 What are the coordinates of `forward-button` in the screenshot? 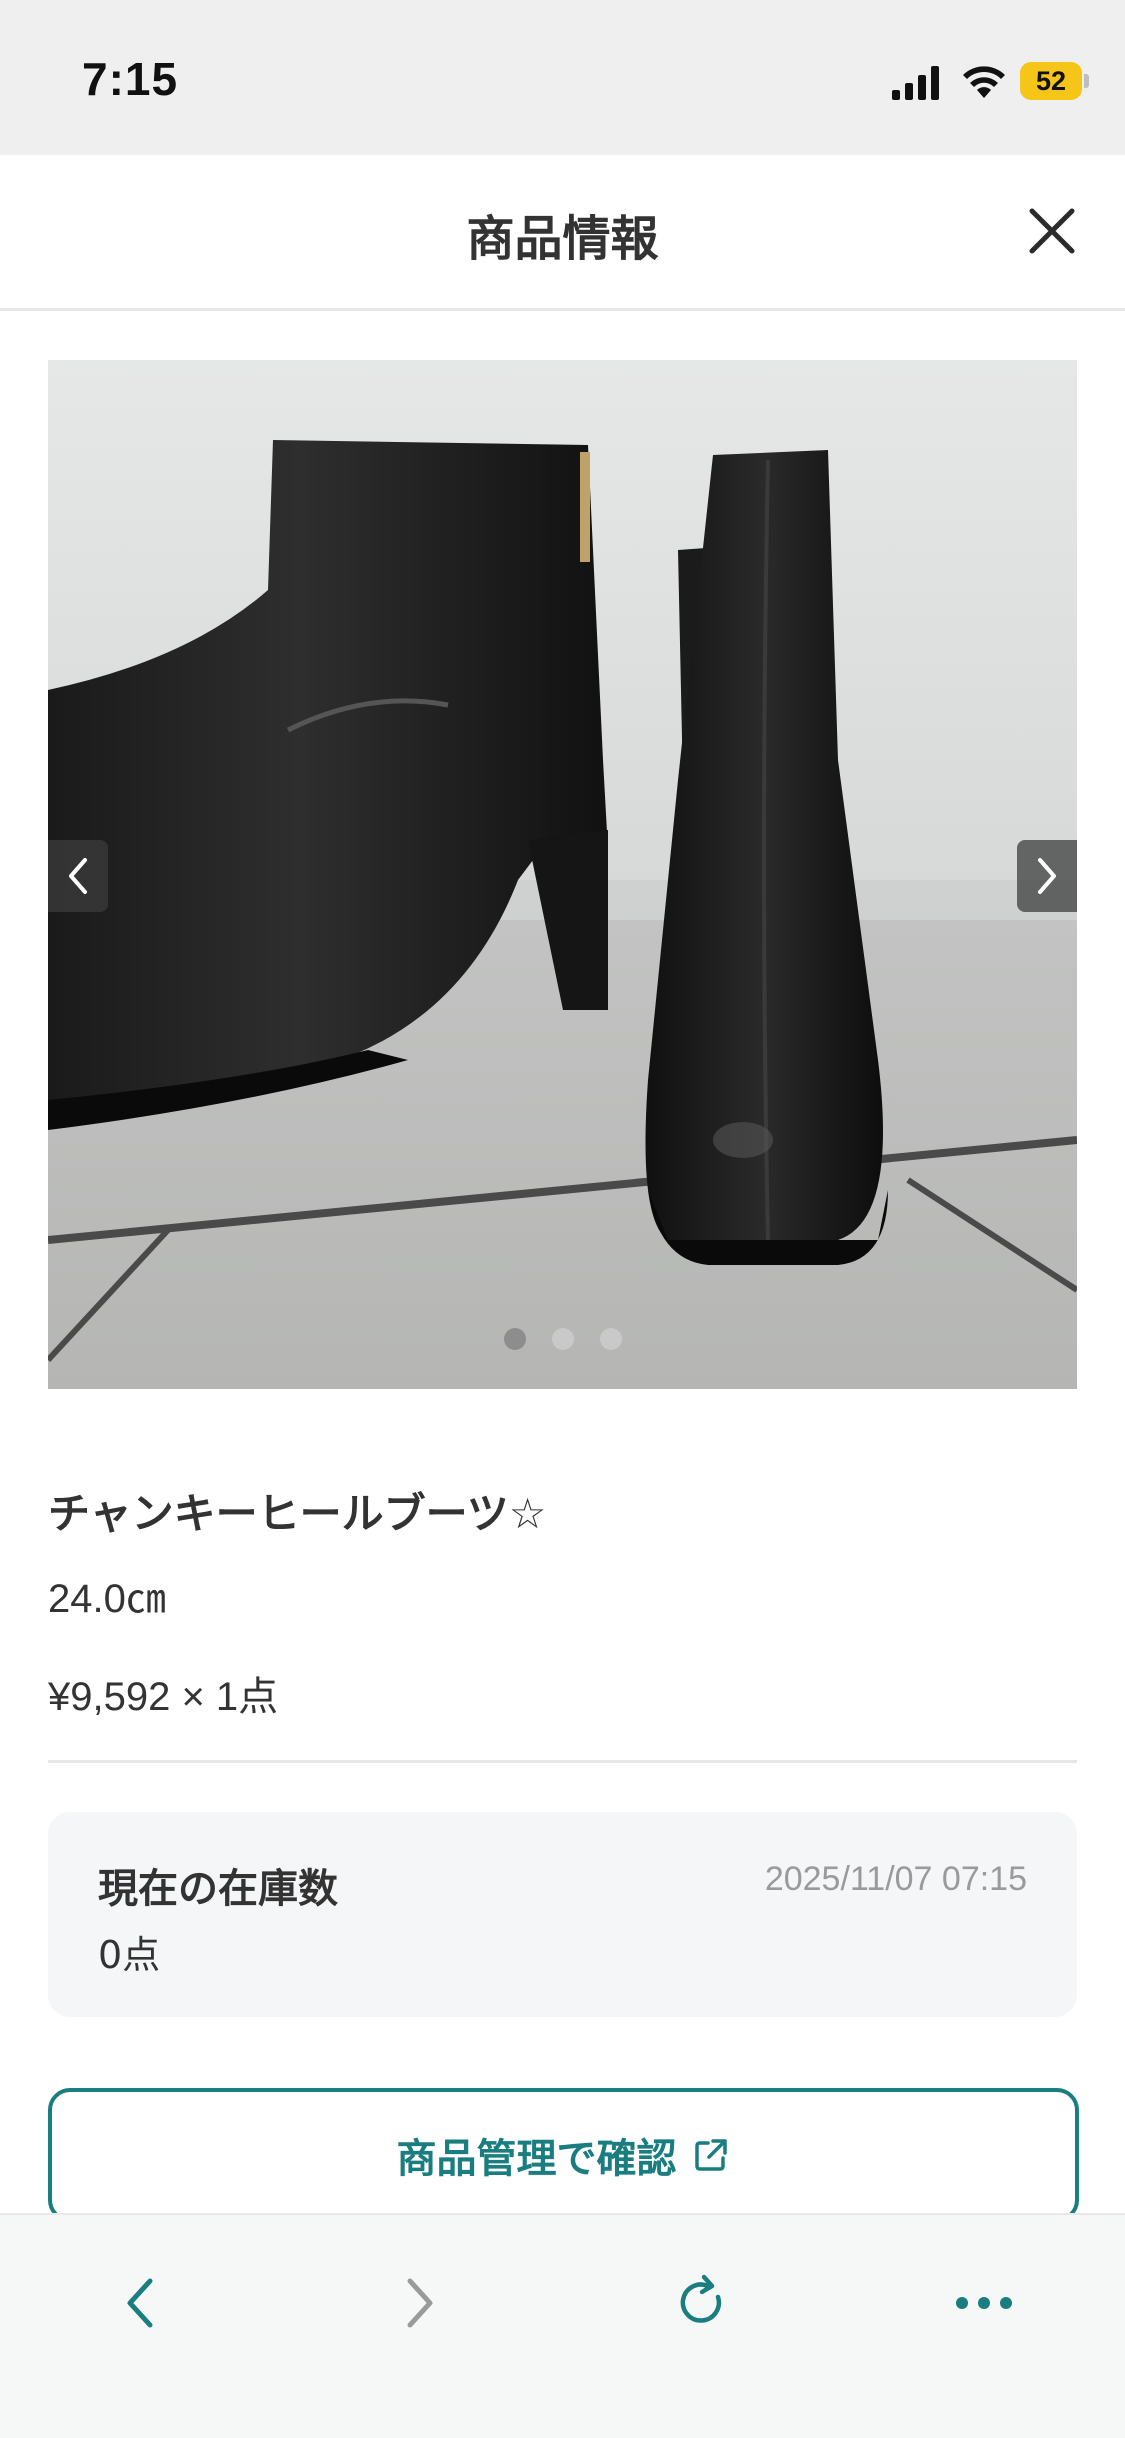 It's located at (420, 2303).